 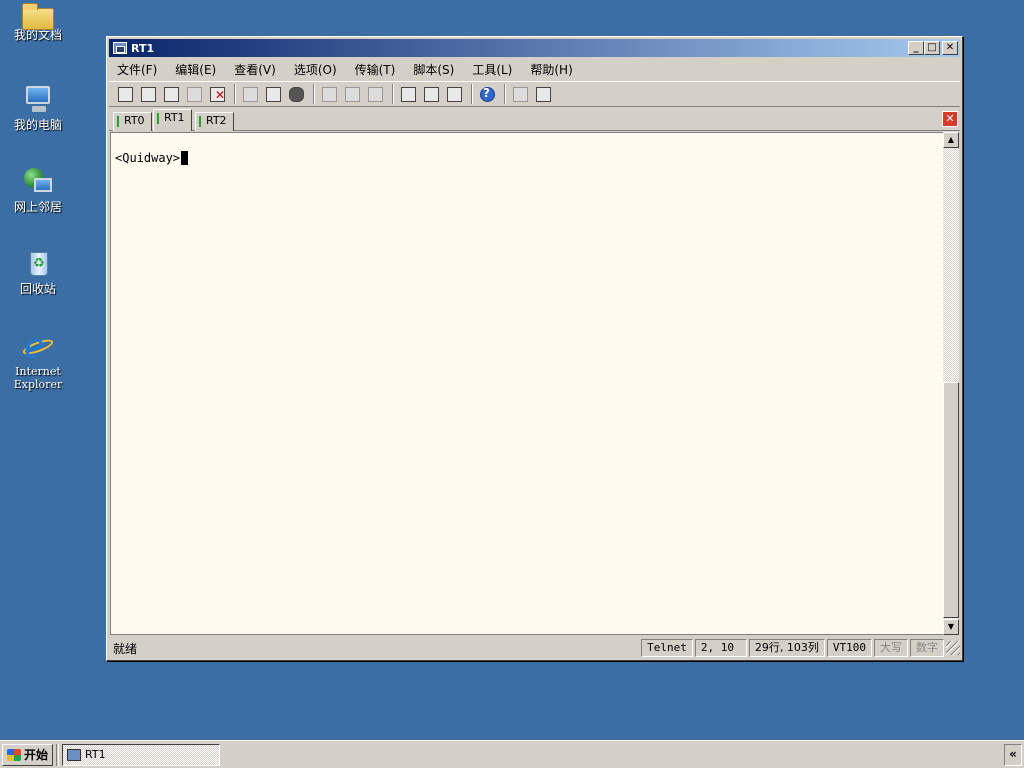 I want to click on windows-logo-icon, so click(x=14, y=754).